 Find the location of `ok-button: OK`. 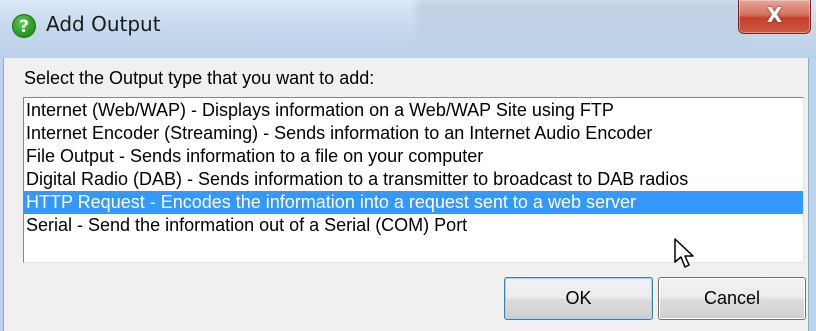

ok-button: OK is located at coordinates (578, 298).